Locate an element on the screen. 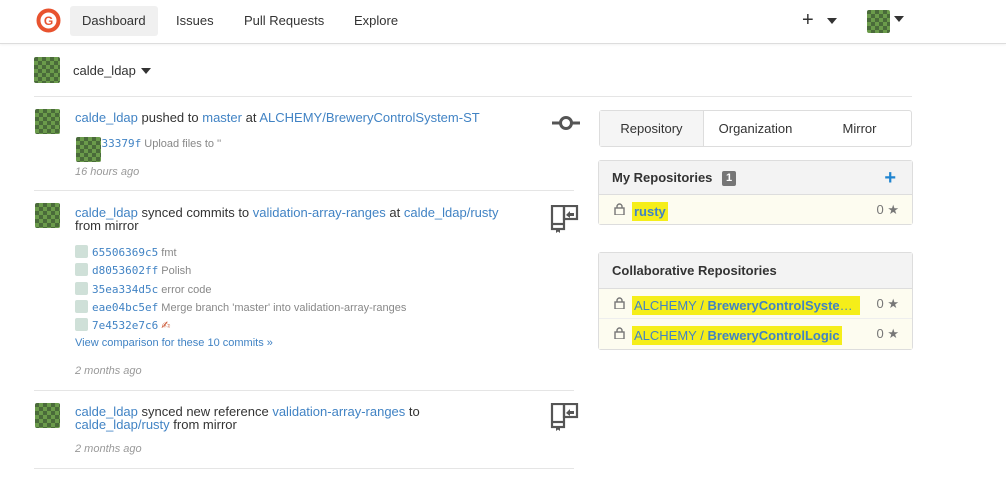 Image resolution: width=1006 pixels, height=481 pixels. commit-row: d8053602ff Polish is located at coordinates (133, 271).